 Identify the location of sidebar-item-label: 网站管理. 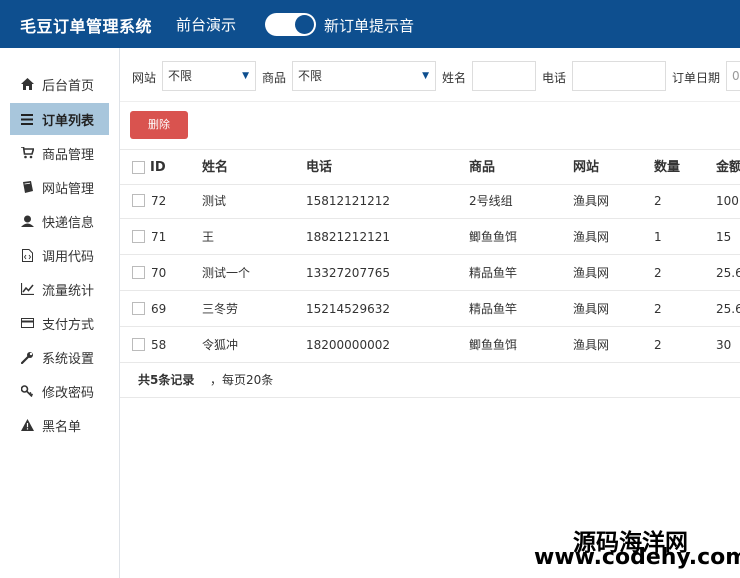
(68, 189).